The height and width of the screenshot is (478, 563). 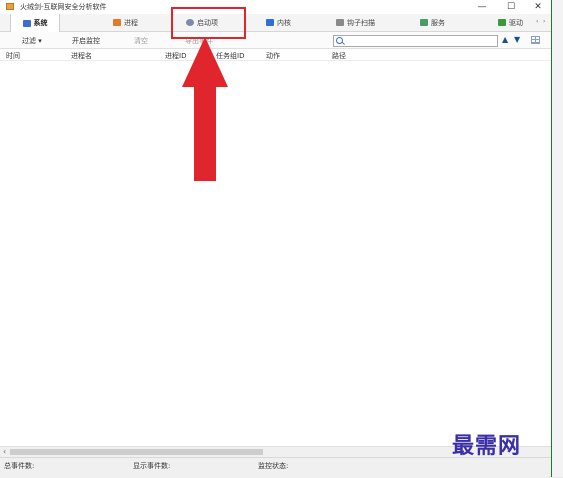 I want to click on col-process-name: 进程名, so click(x=81, y=56).